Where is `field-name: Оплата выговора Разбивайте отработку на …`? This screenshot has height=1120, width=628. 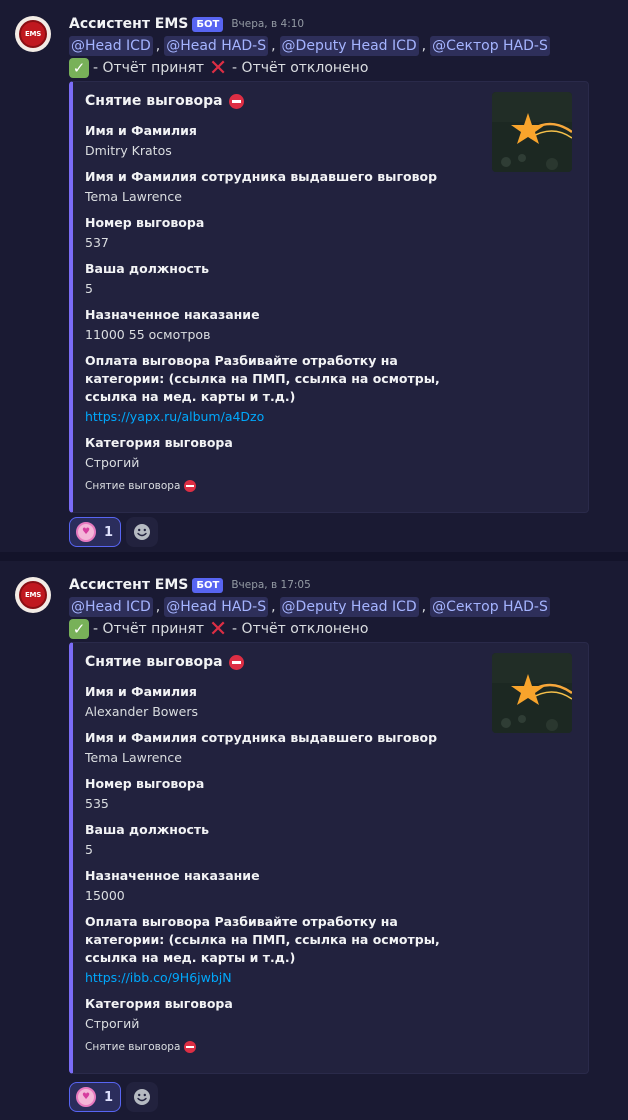
field-name: Оплата выговора Разбивайте отработку на … is located at coordinates (262, 378).